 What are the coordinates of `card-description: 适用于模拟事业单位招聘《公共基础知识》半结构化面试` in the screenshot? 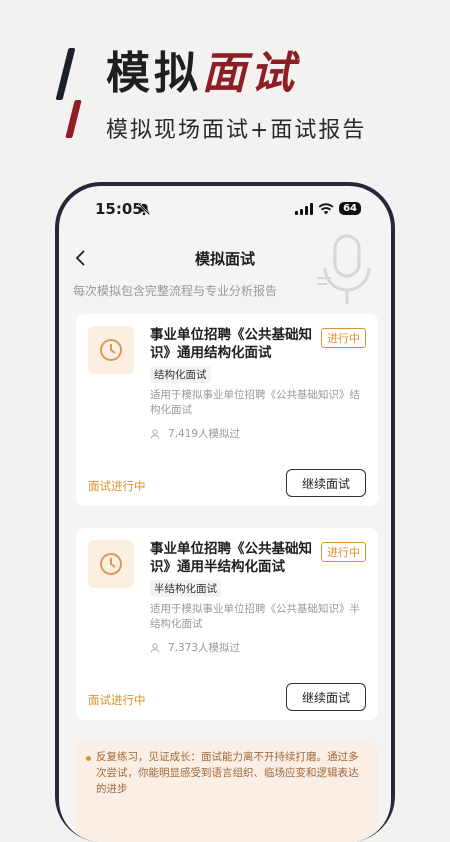 It's located at (255, 616).